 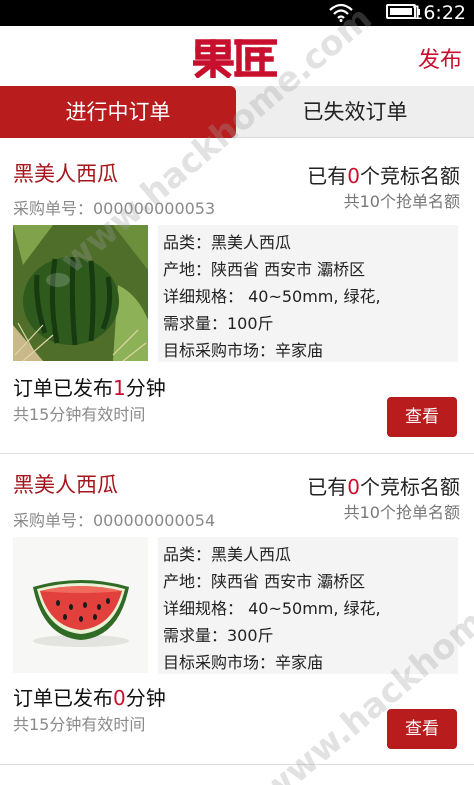 What do you see at coordinates (237, 764) in the screenshot?
I see `card-divider` at bounding box center [237, 764].